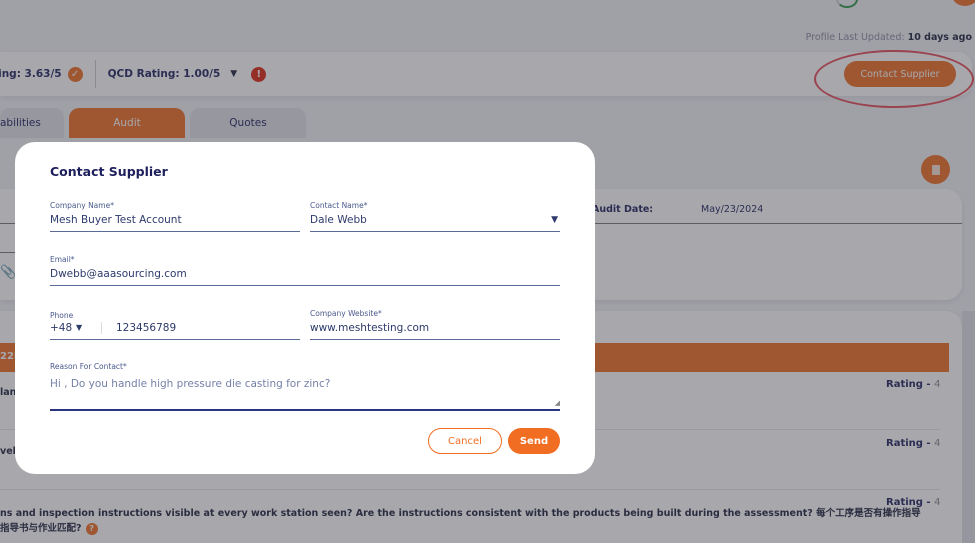 This screenshot has height=543, width=975. Describe the element at coordinates (88, 366) in the screenshot. I see `reason-label: Reason For Contact*` at that location.